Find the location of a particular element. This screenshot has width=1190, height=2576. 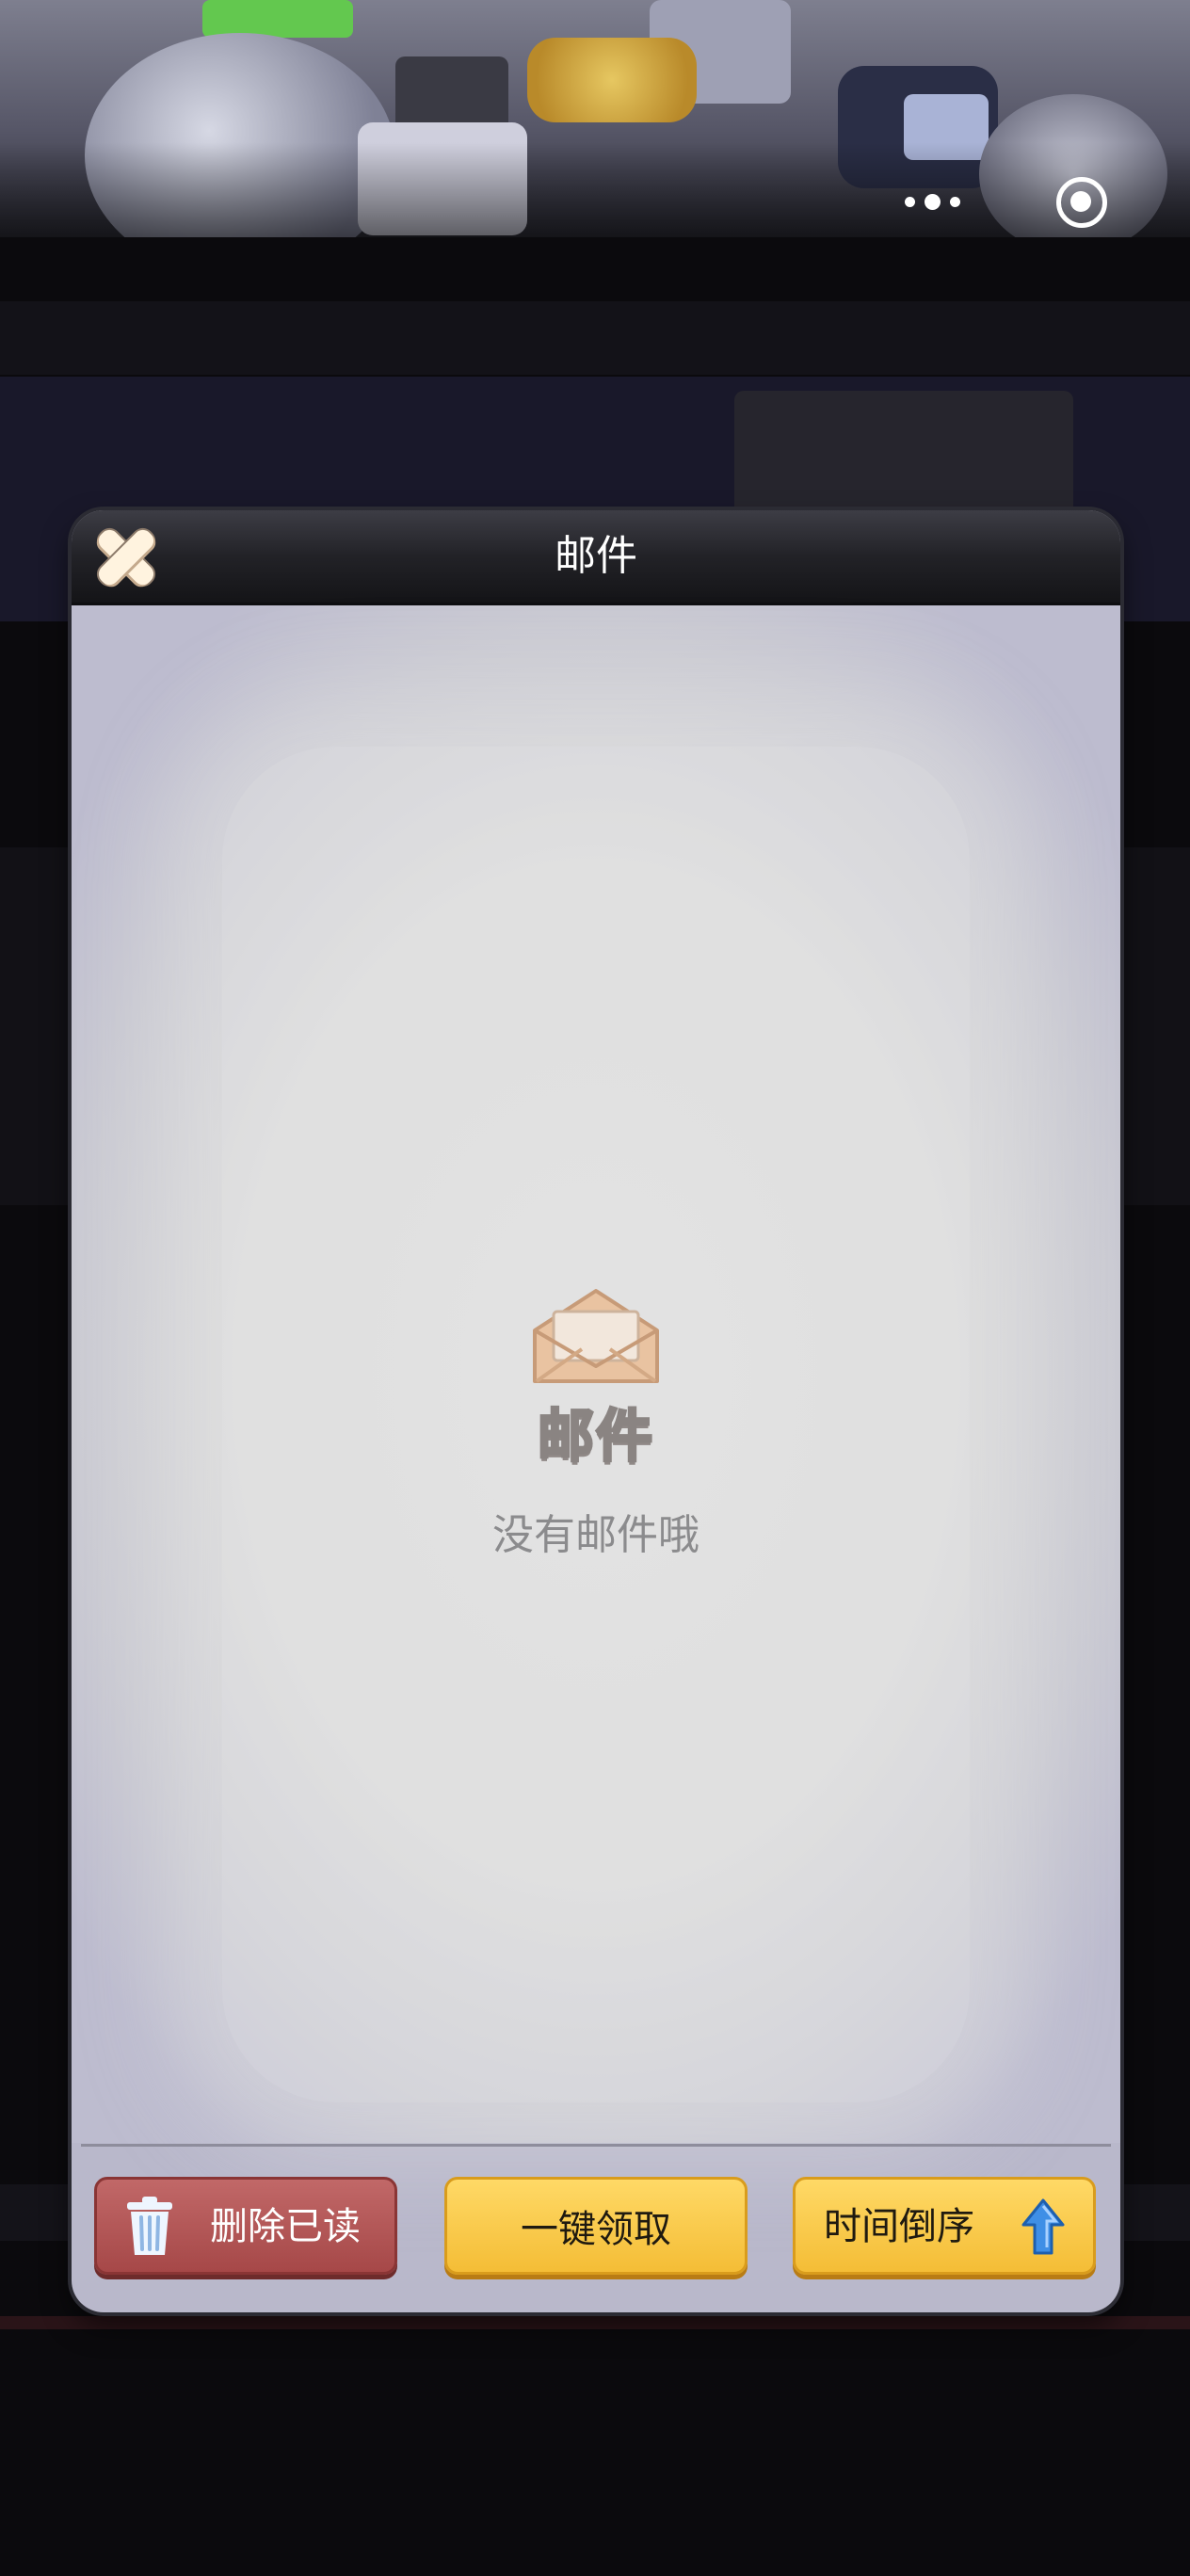

delete-read-button: 删除已读 is located at coordinates (246, 2226).